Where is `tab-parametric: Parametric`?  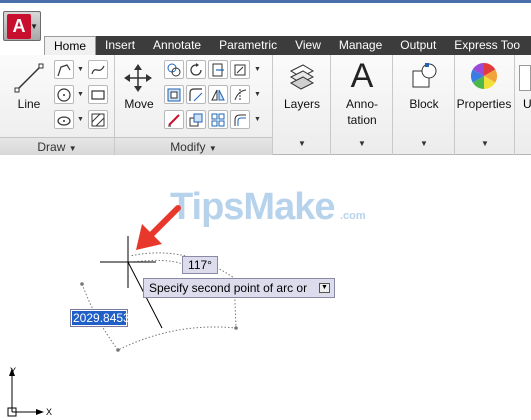
tab-parametric: Parametric is located at coordinates (248, 45).